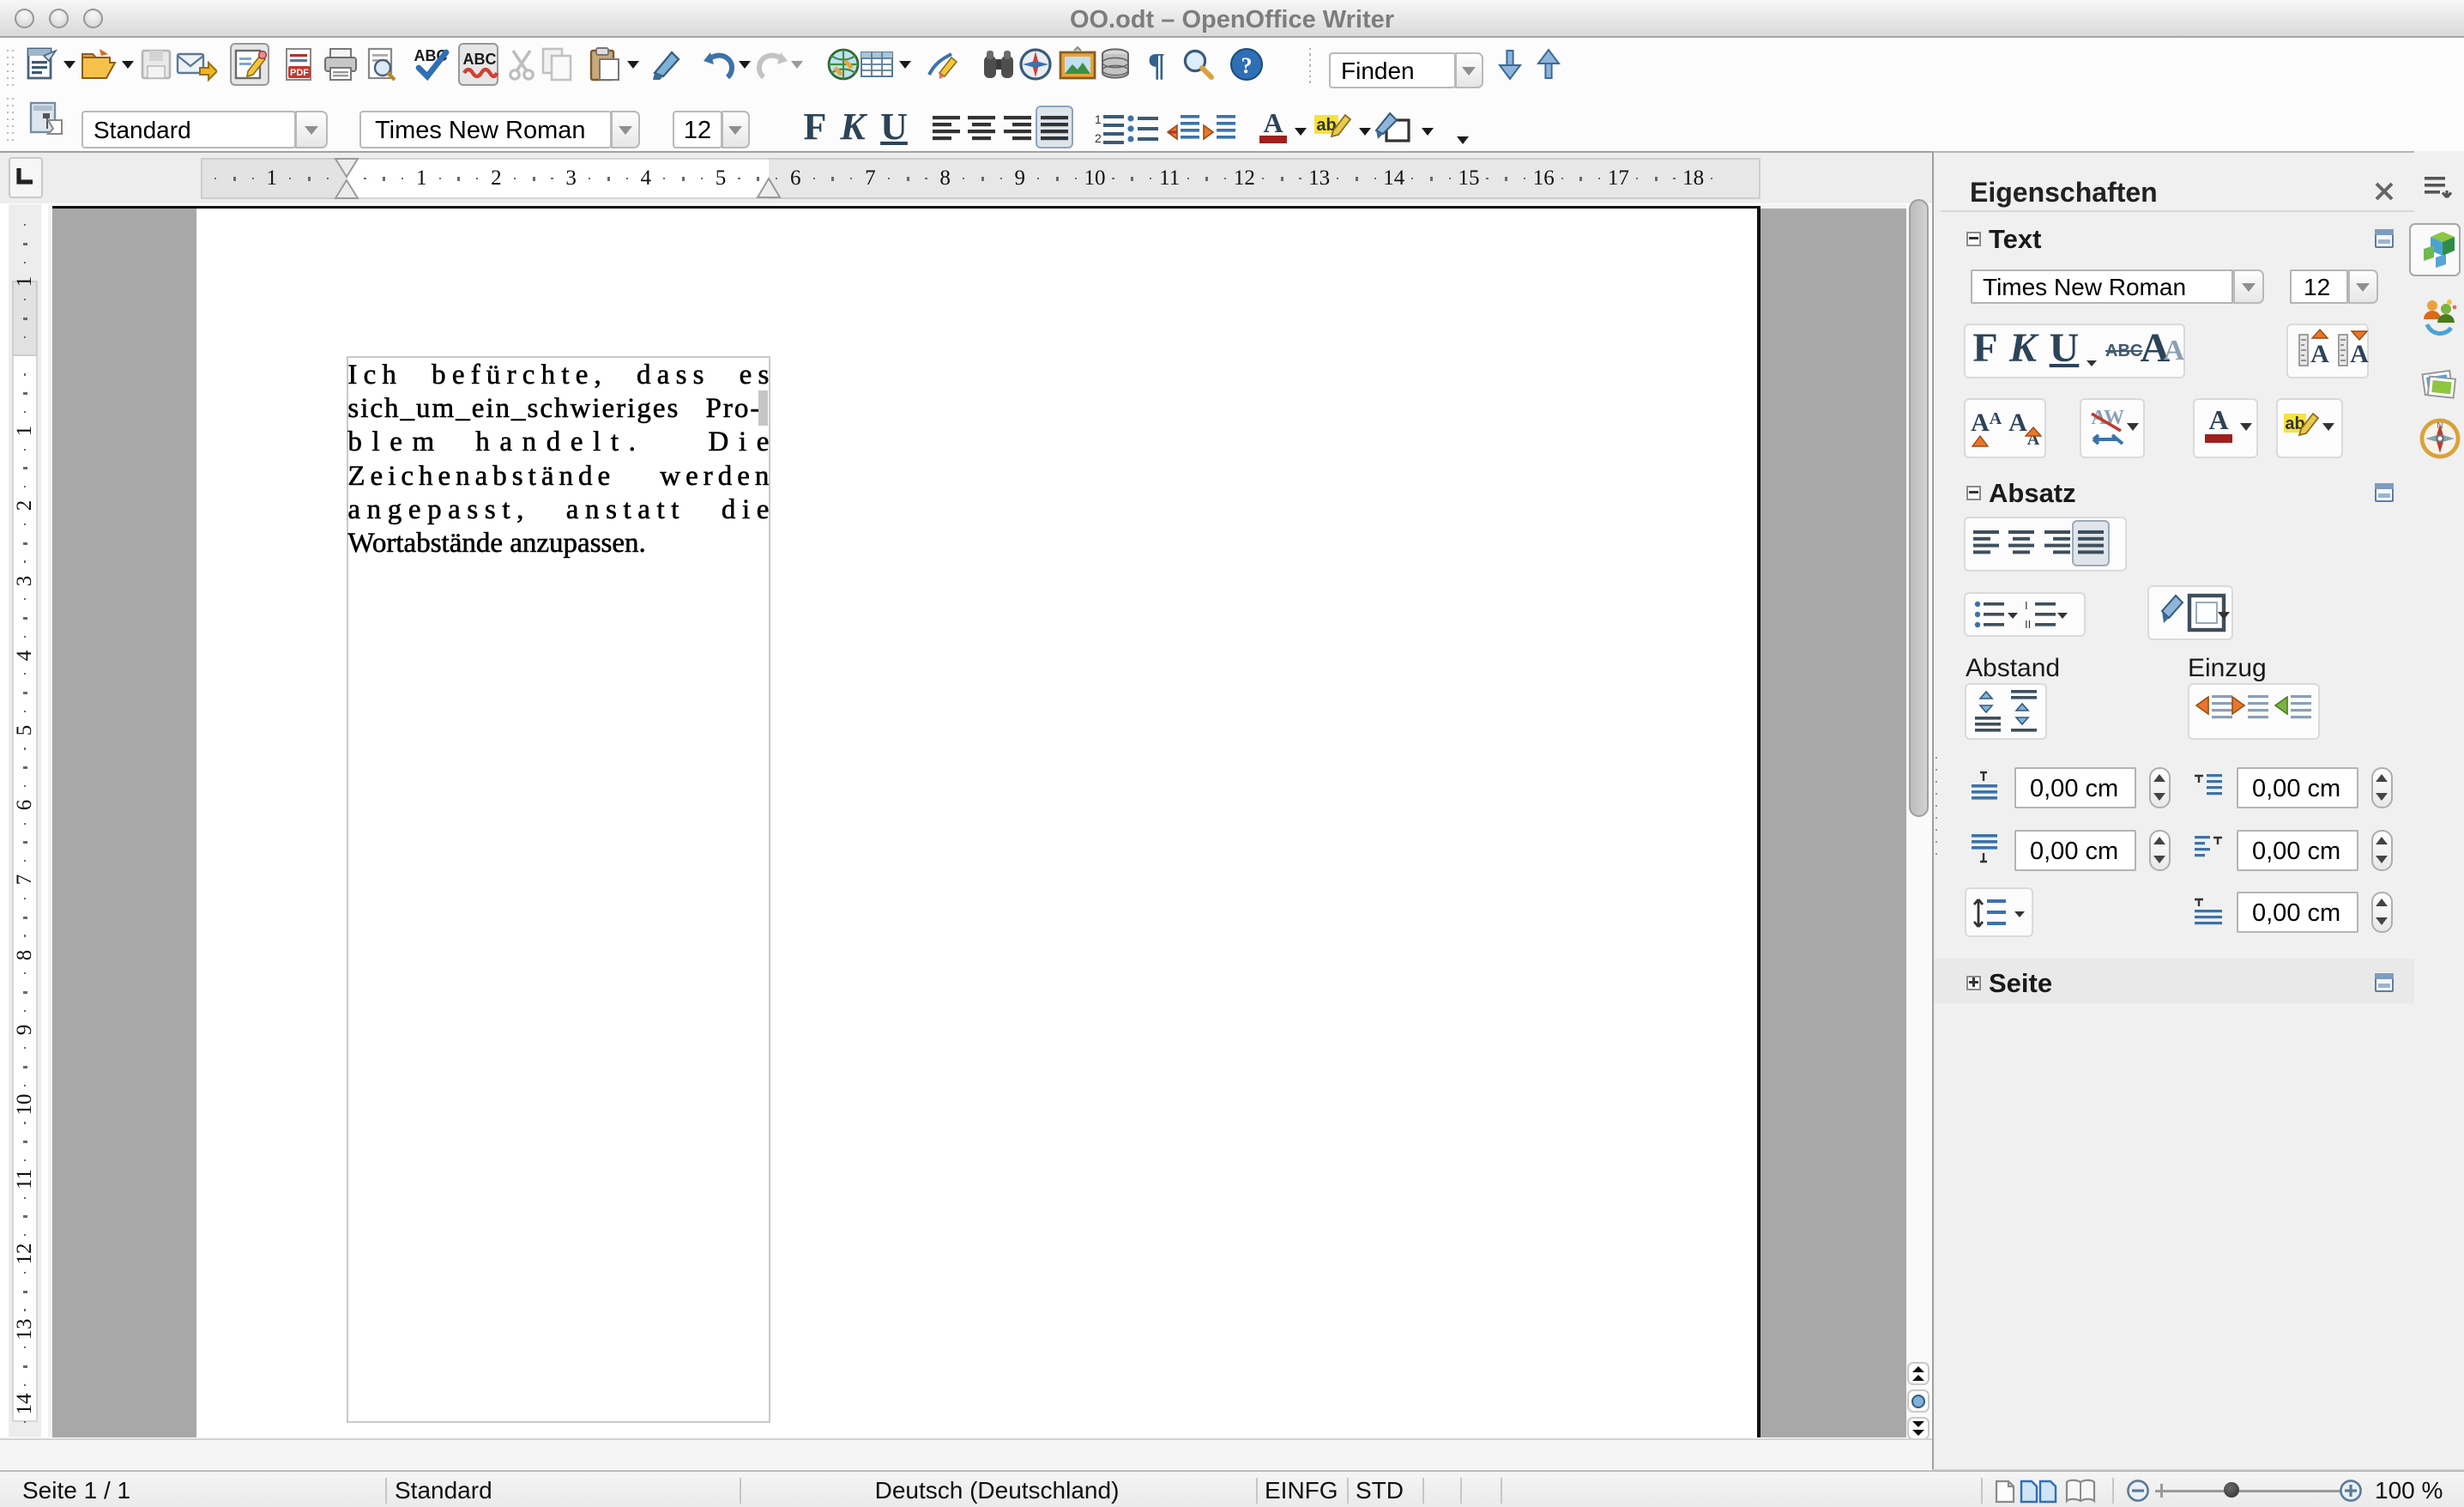 Image resolution: width=2464 pixels, height=1507 pixels. Describe the element at coordinates (2440, 426) in the screenshot. I see `svg-text: N` at that location.